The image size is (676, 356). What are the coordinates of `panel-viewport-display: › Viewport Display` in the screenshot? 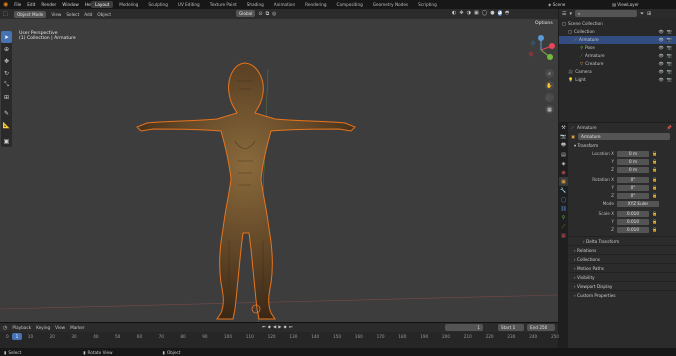 It's located at (622, 285).